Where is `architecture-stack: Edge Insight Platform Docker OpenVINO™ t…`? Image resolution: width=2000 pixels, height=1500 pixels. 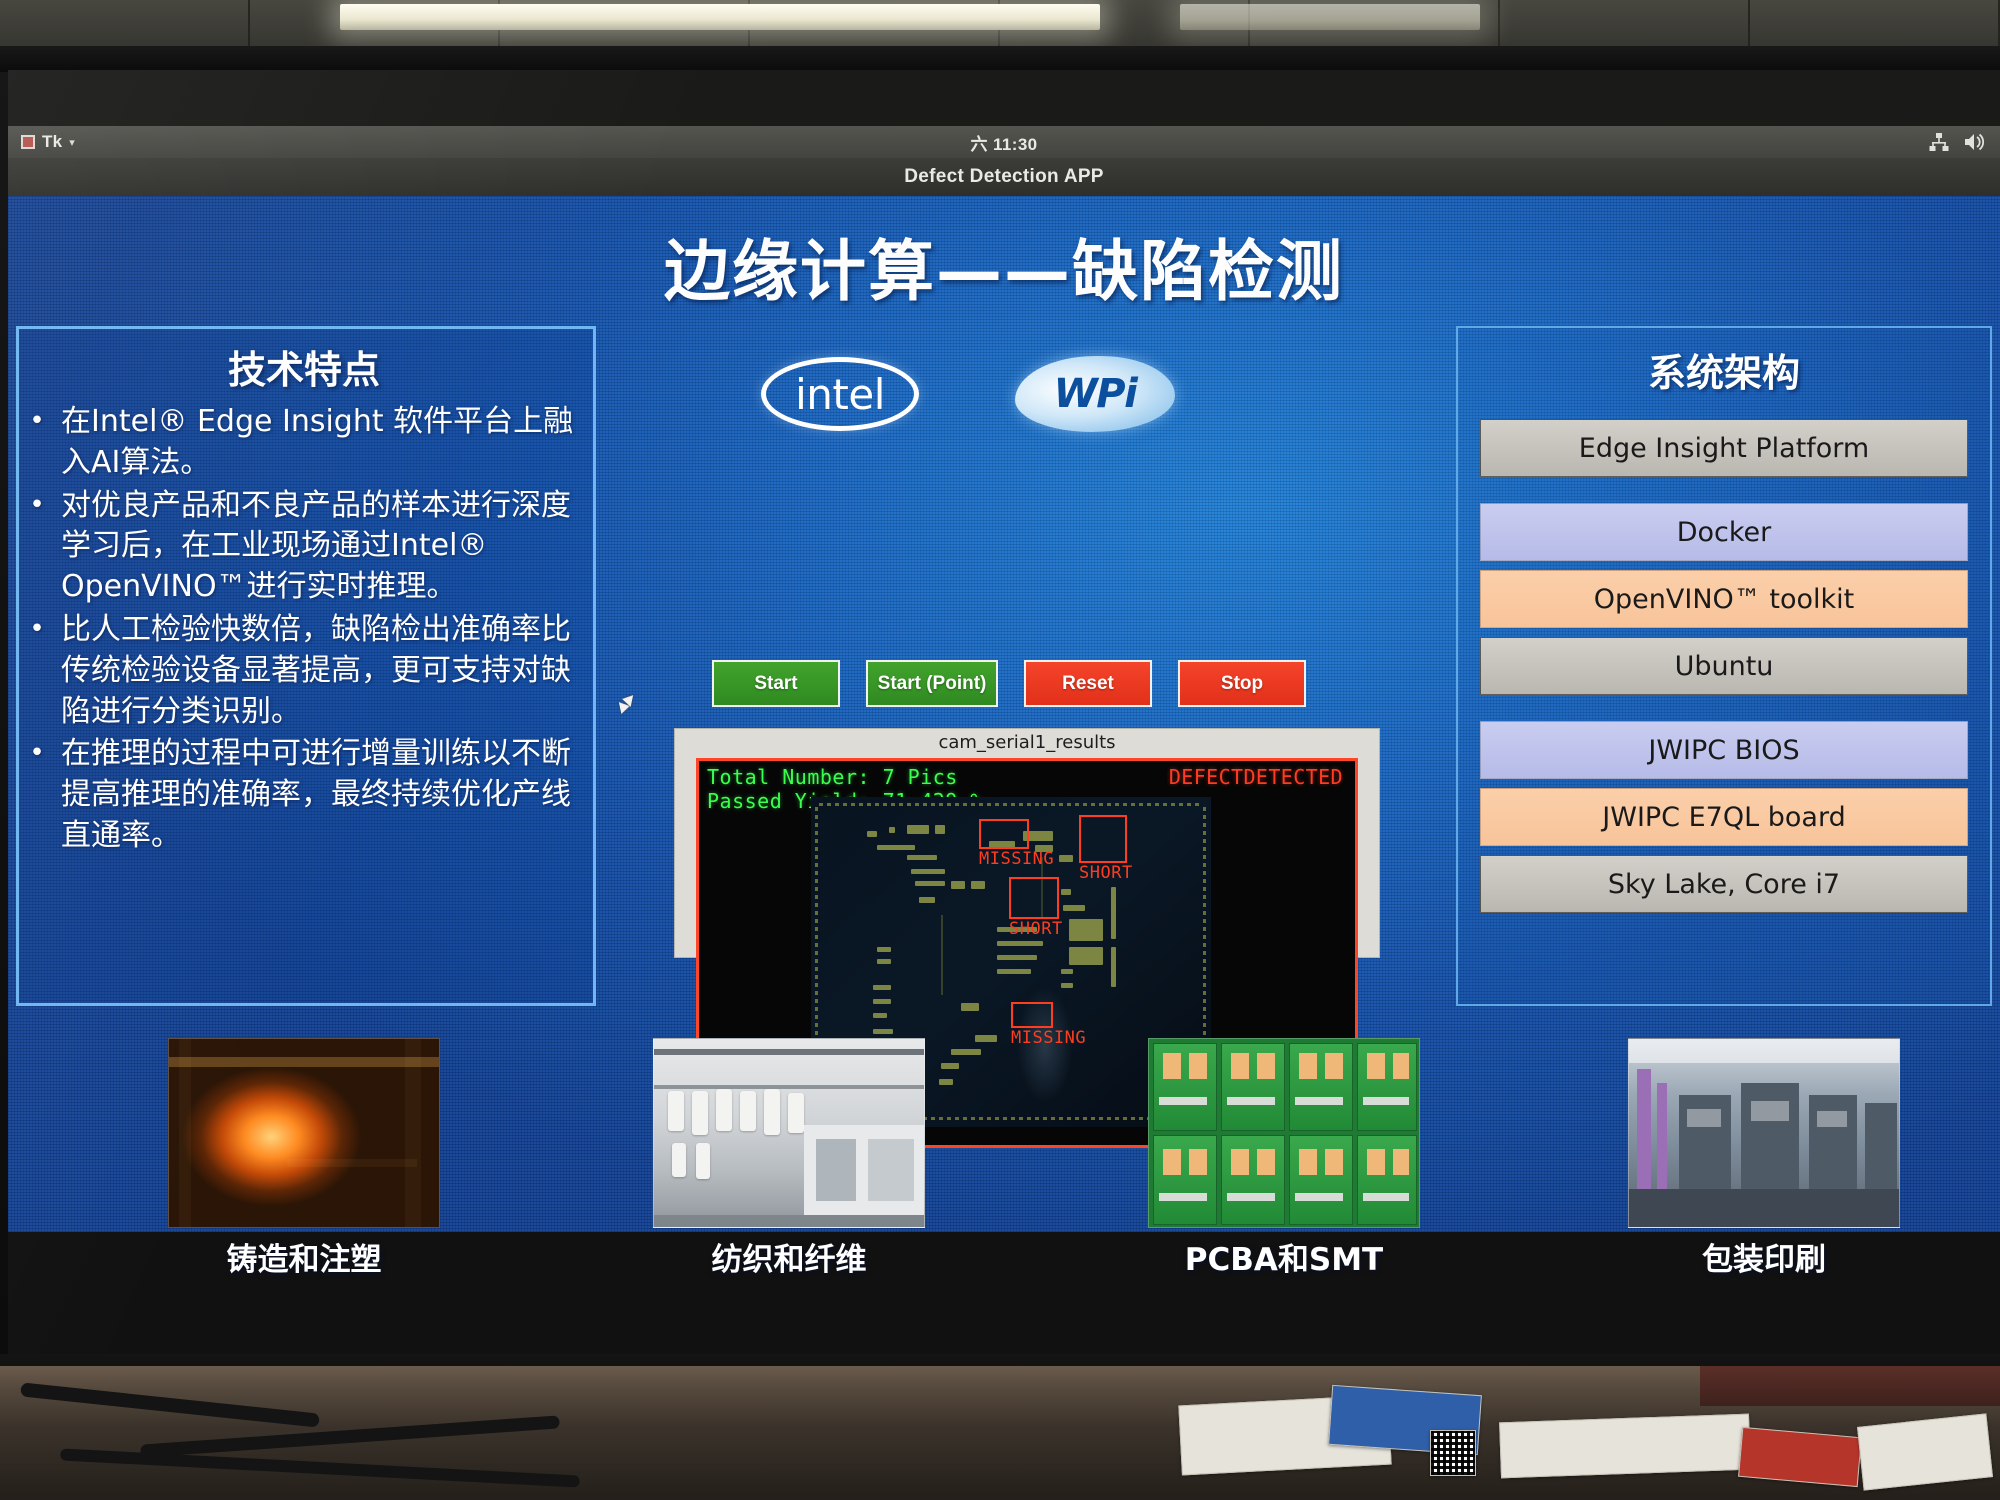 architecture-stack: Edge Insight Platform Docker OpenVINO™ t… is located at coordinates (1724, 666).